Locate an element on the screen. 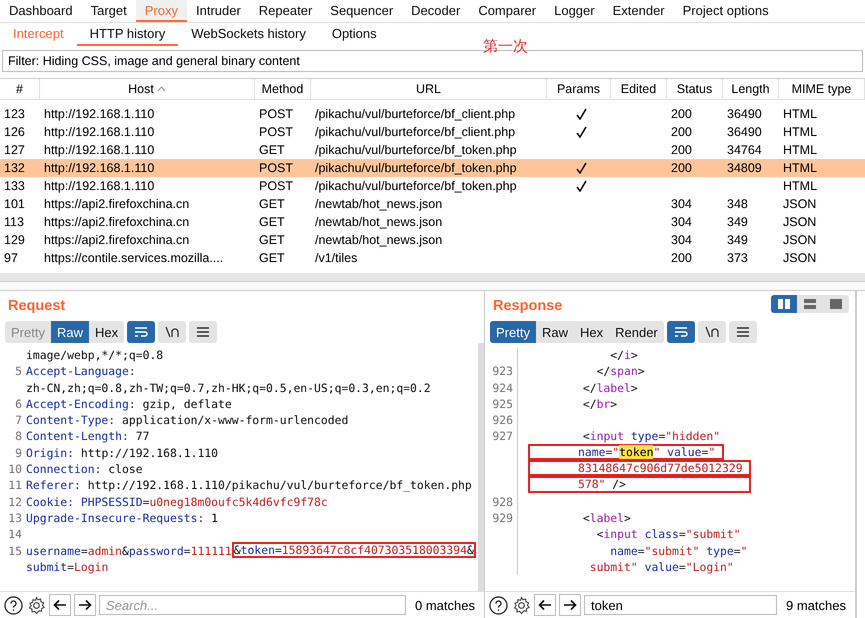  column-header: MIME type is located at coordinates (822, 89).